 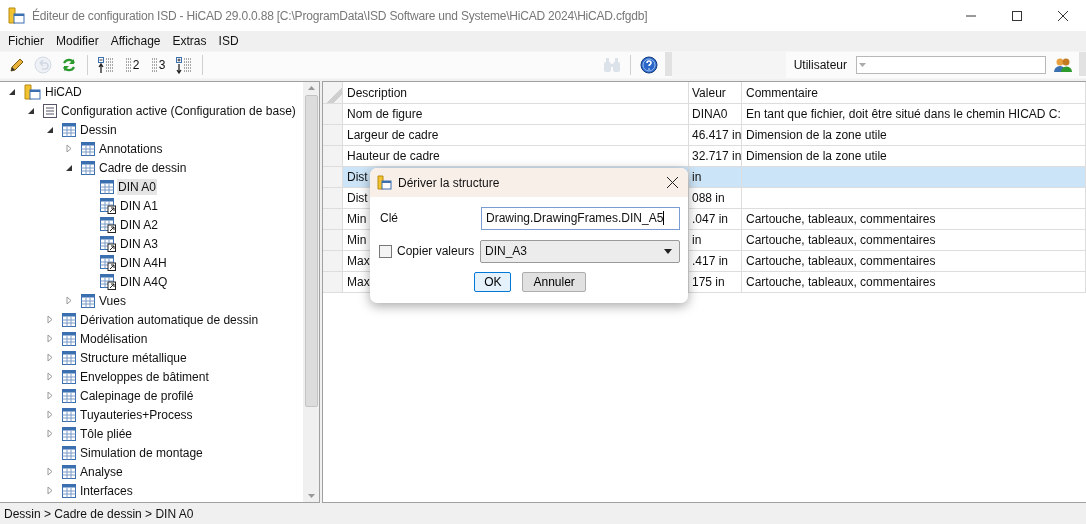 I want to click on table-cell: .417 in, so click(x=710, y=261).